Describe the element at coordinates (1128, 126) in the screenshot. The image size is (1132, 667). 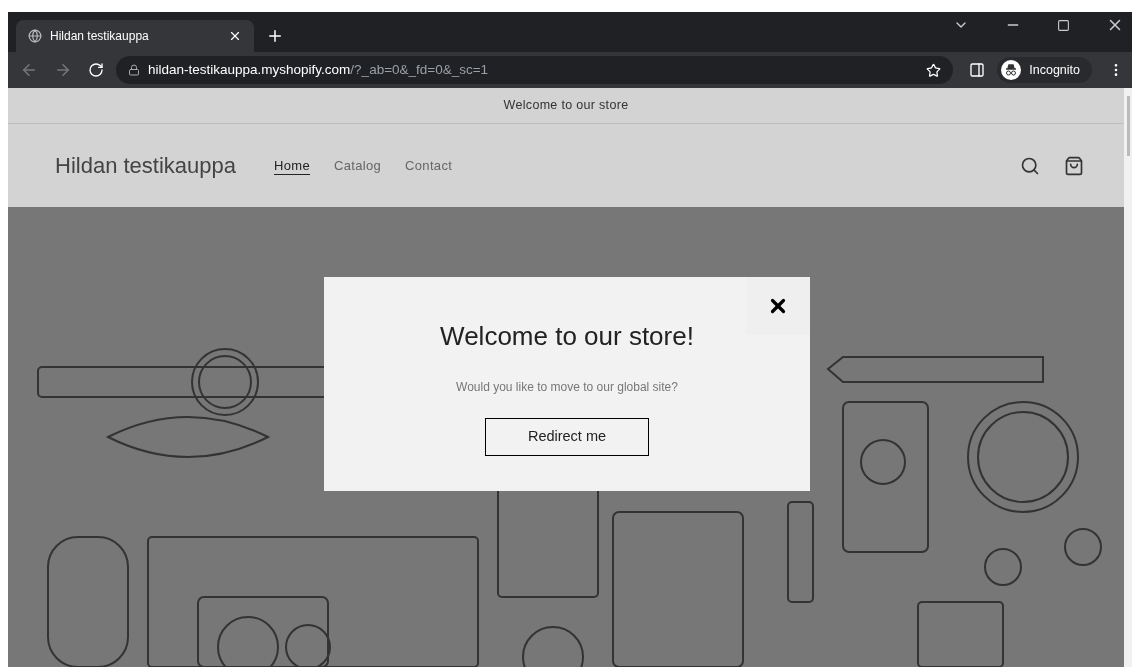
I see `scrollbar-thumb` at that location.